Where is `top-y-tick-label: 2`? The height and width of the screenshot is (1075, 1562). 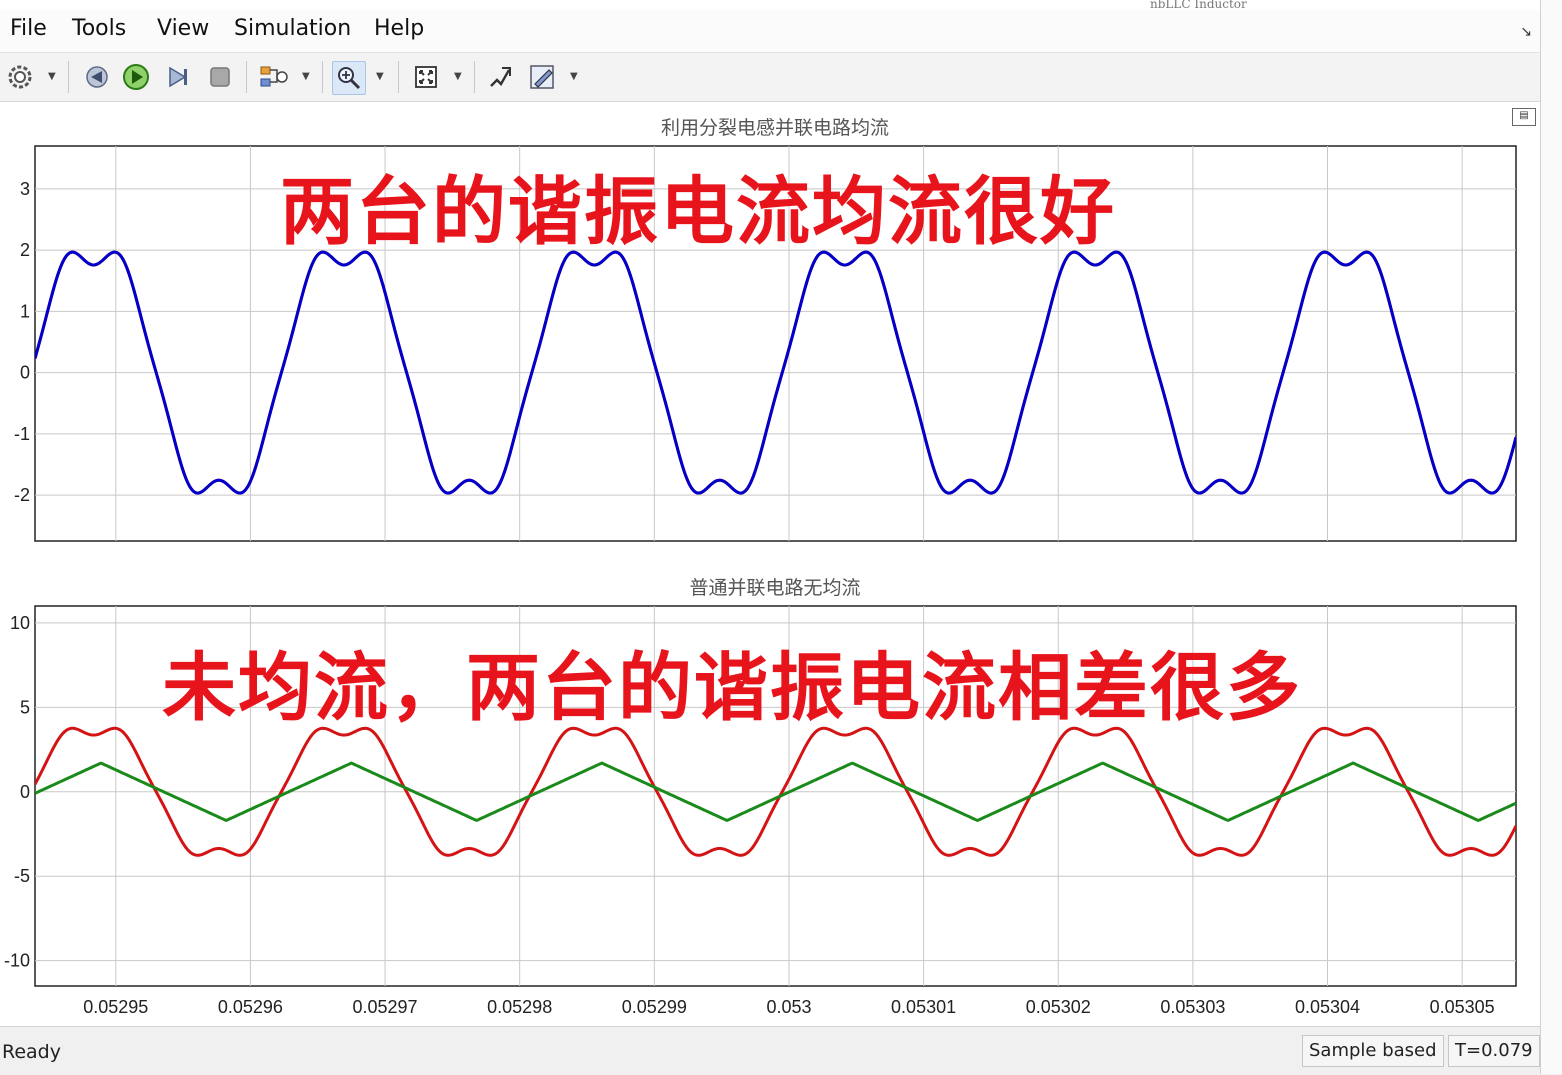 top-y-tick-label: 2 is located at coordinates (25, 250).